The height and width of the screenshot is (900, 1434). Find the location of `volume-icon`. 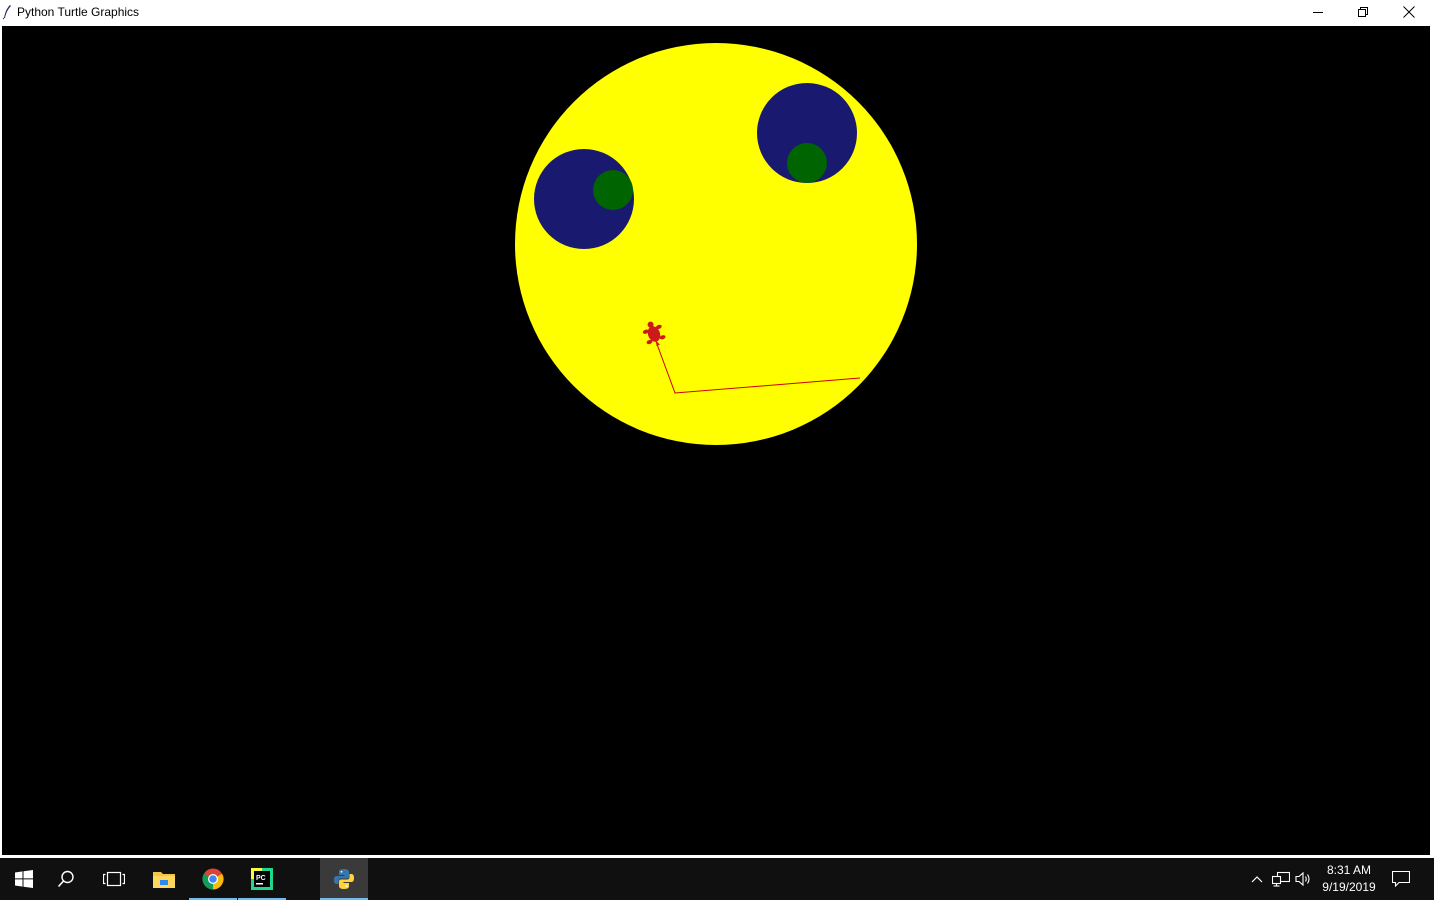

volume-icon is located at coordinates (1302, 879).